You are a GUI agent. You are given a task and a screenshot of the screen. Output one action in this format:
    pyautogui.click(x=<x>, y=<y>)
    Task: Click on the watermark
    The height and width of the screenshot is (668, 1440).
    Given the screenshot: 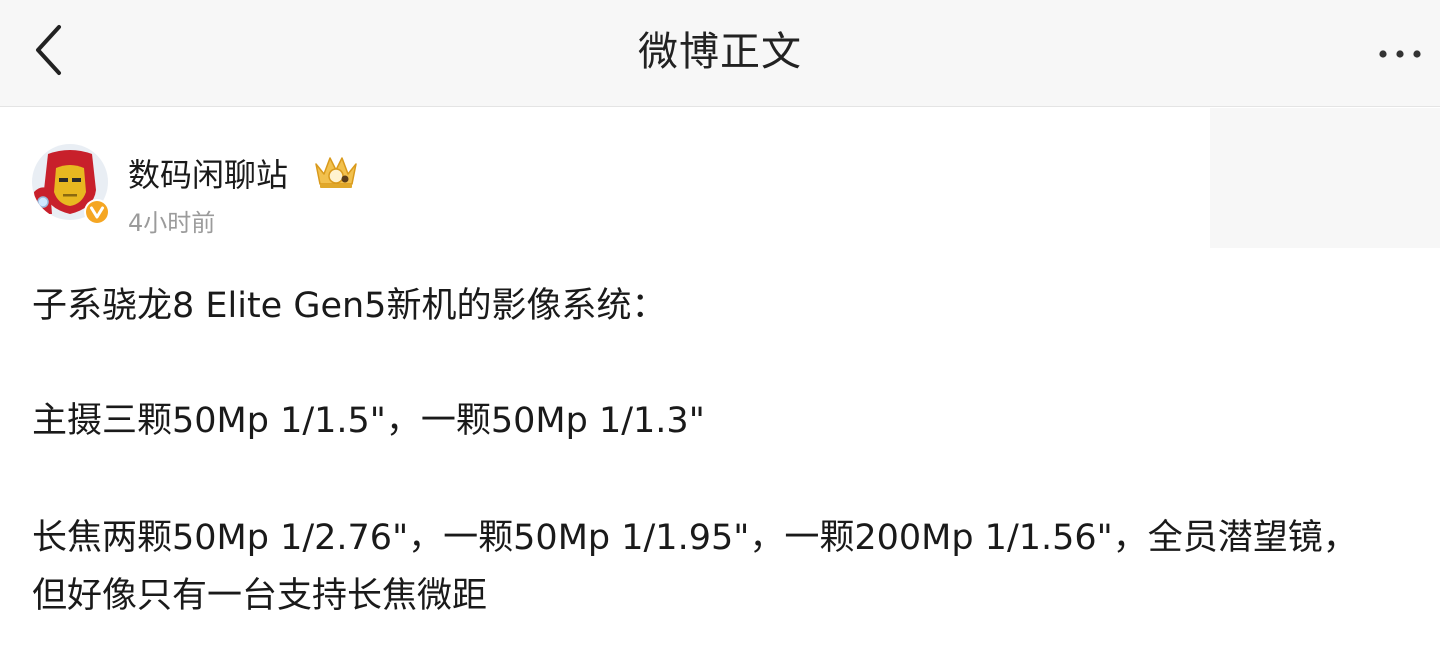 What is the action you would take?
    pyautogui.click(x=1325, y=178)
    